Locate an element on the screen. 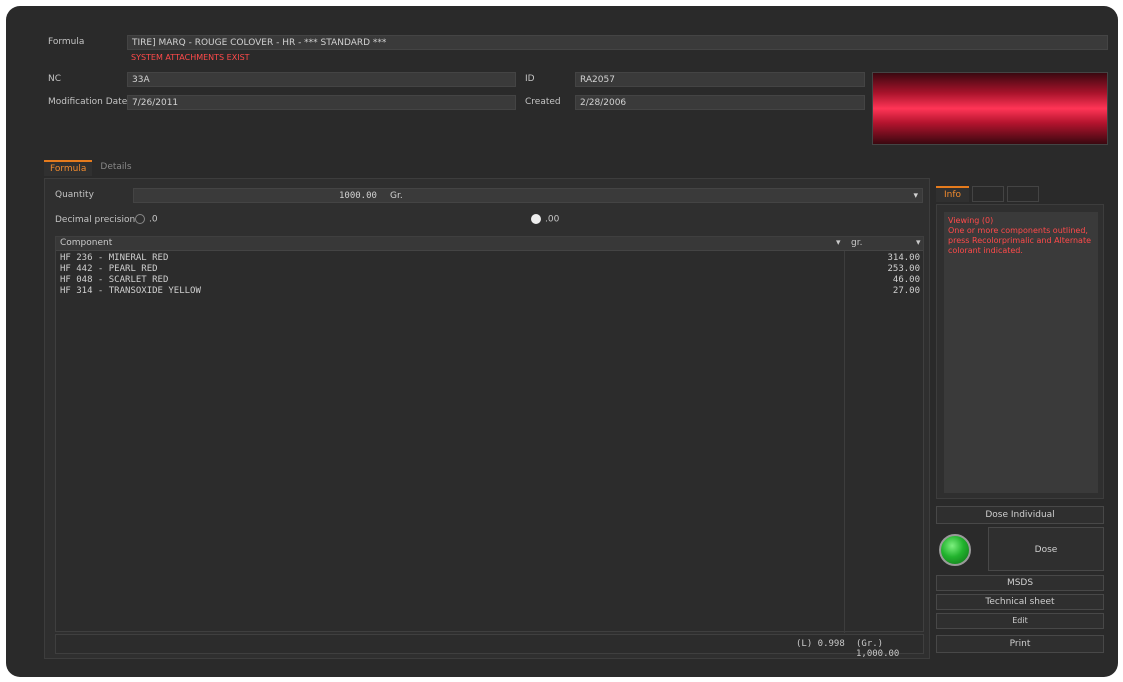  tab-details: Details is located at coordinates (115, 168).